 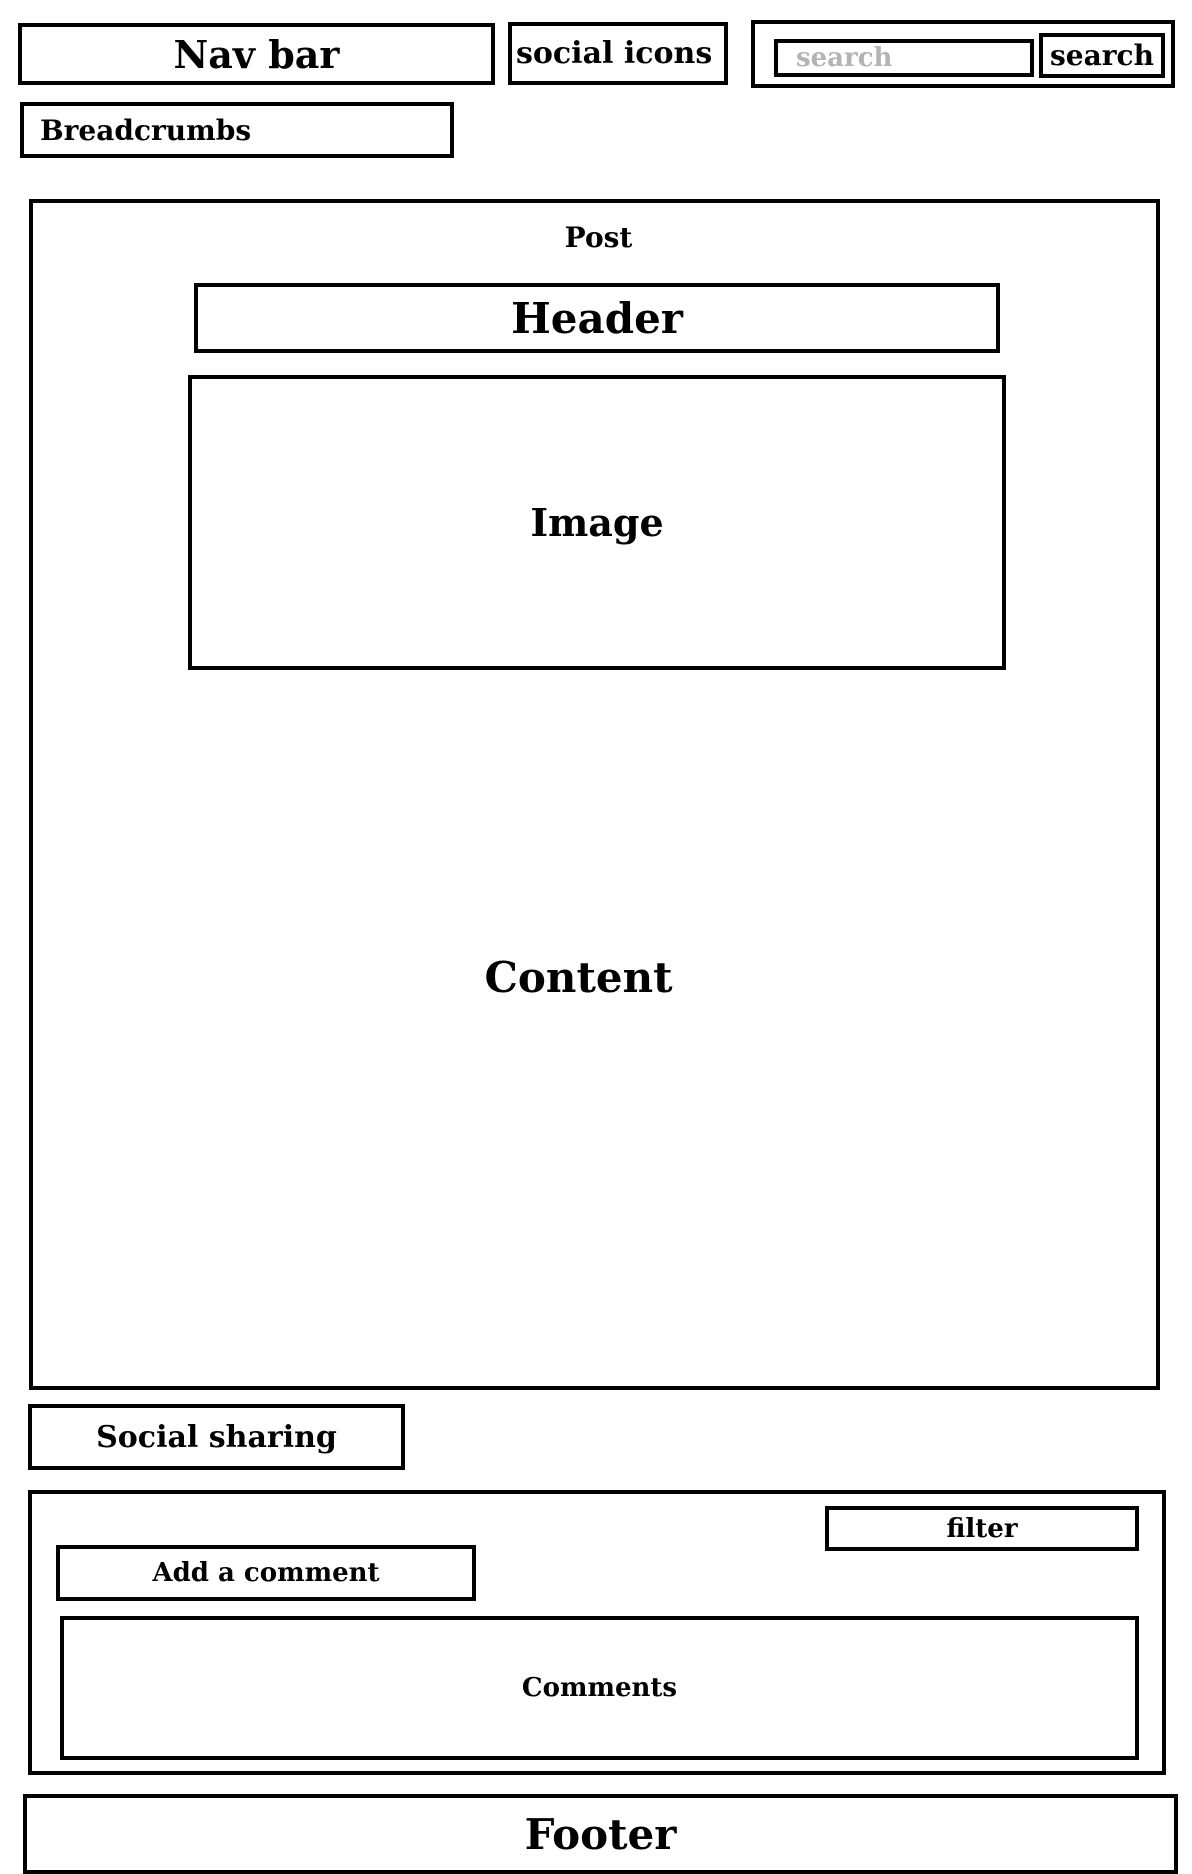 I want to click on search-bar: search, so click(x=963, y=54).